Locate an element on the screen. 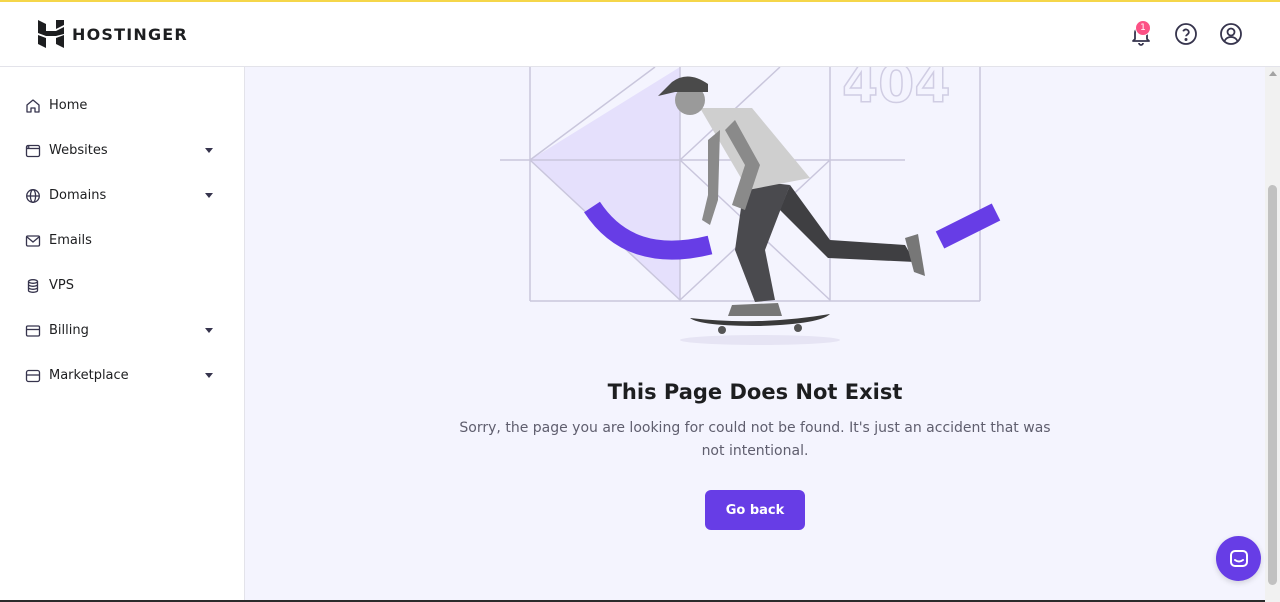  browser-window-icon is located at coordinates (33, 151).